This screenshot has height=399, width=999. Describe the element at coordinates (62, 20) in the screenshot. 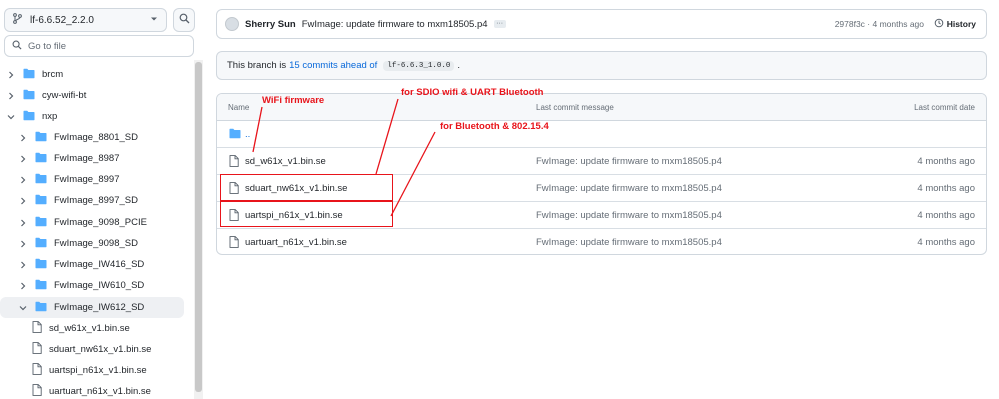

I see `branch-name: lf-6.6.52_2.2.0` at that location.